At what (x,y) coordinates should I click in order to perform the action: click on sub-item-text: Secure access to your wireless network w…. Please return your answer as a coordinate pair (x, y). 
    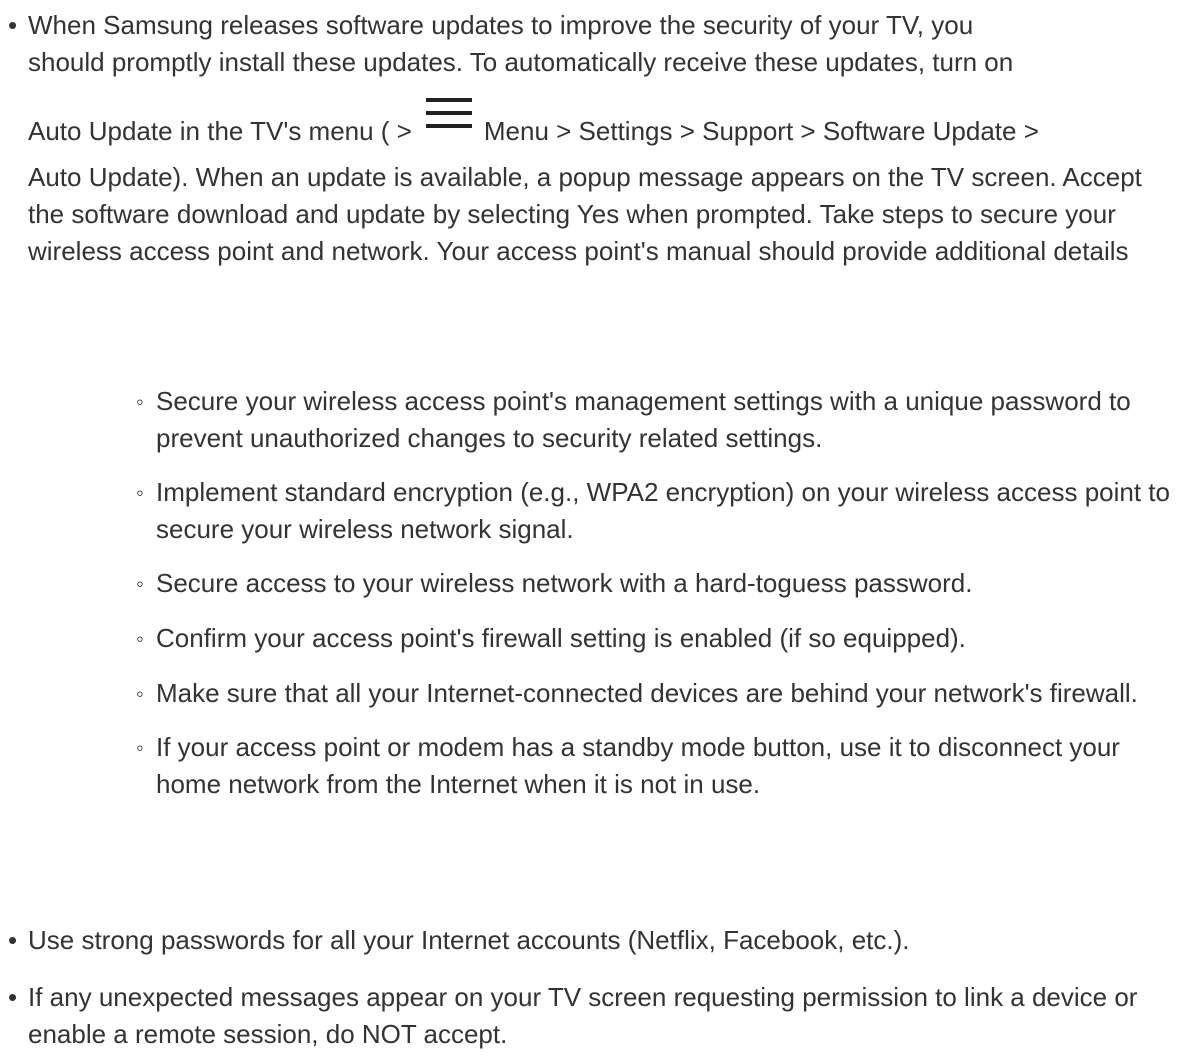
    Looking at the image, I should click on (564, 583).